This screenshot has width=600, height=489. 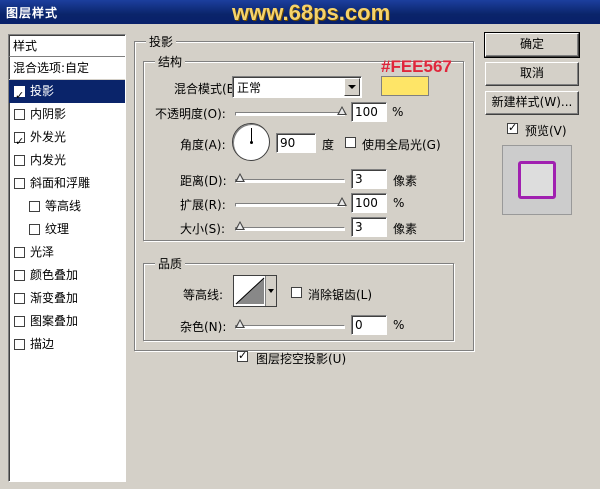 I want to click on distance-label: 距离(D):, so click(x=203, y=181).